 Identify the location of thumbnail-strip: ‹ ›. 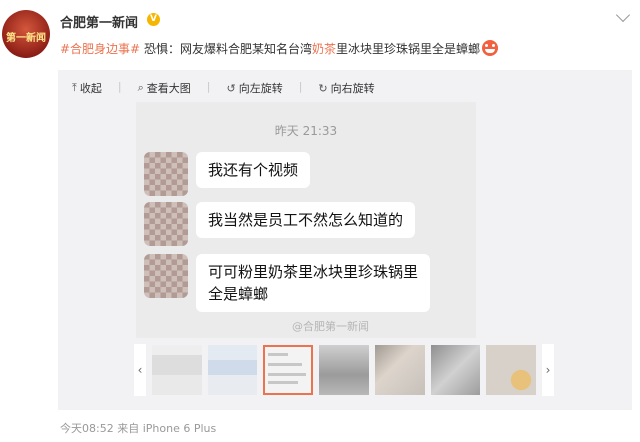
(344, 370).